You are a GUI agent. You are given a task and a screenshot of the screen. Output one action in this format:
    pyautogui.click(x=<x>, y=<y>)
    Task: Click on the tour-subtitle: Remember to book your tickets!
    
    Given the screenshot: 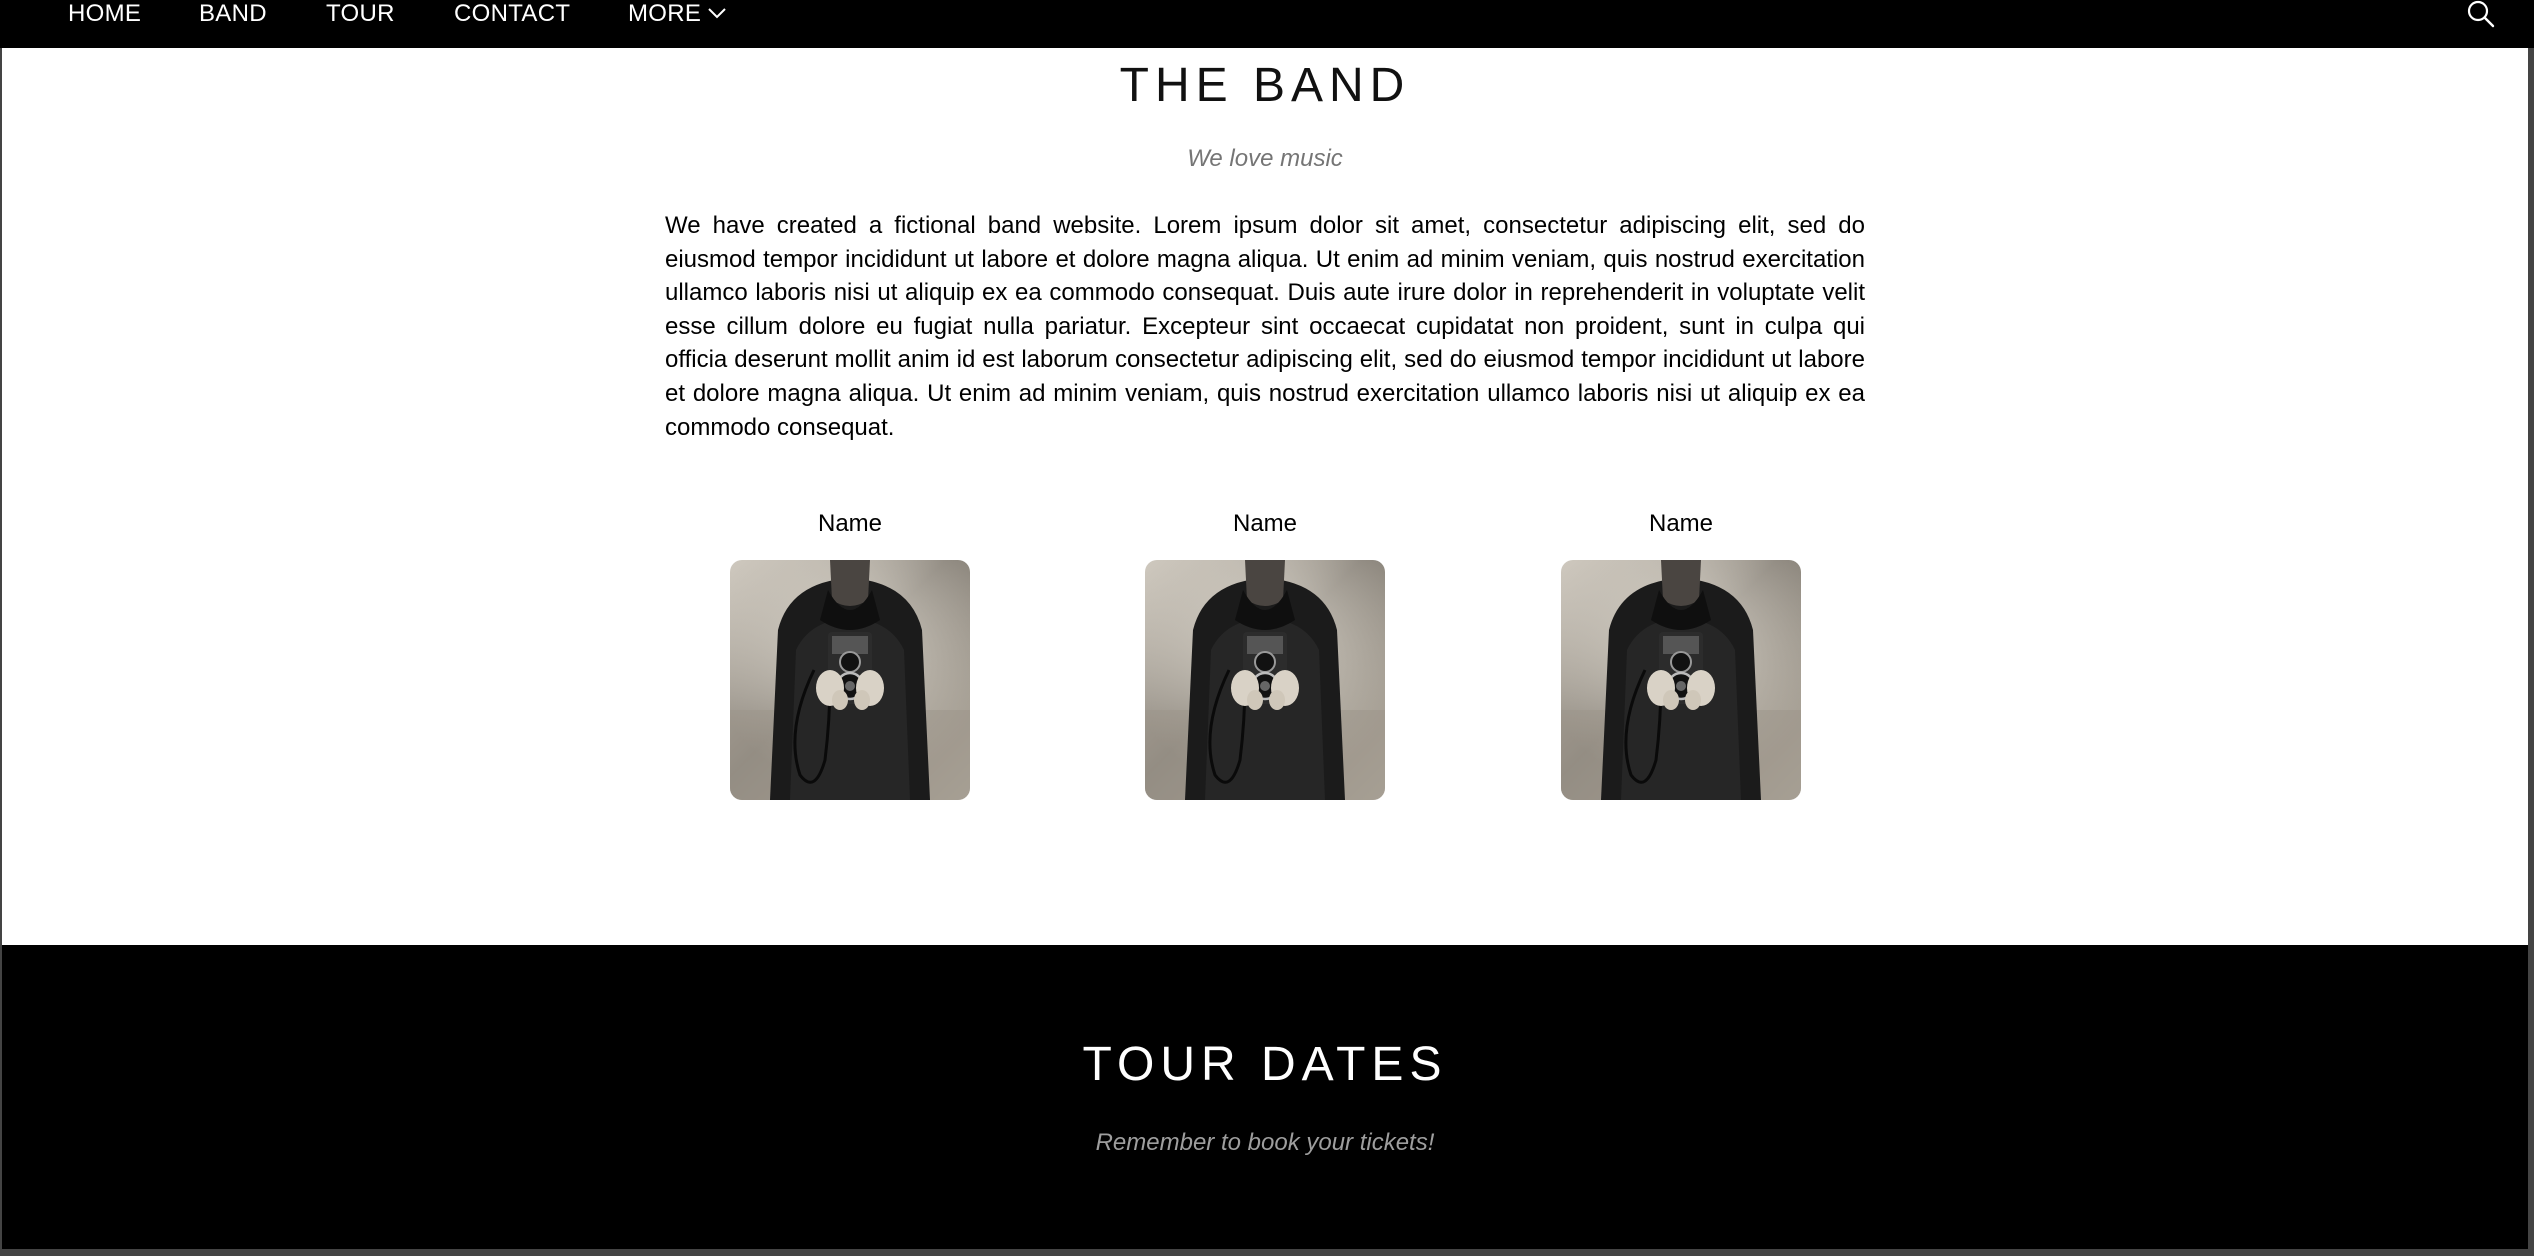 What is the action you would take?
    pyautogui.click(x=1265, y=1142)
    